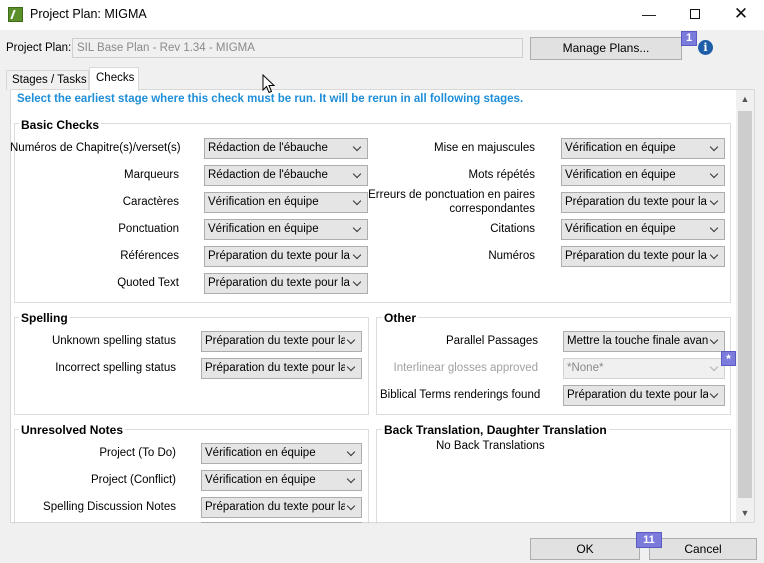 Image resolution: width=764 pixels, height=563 pixels. I want to click on notes-select-conflict: Vérification en équipe, so click(281, 480).